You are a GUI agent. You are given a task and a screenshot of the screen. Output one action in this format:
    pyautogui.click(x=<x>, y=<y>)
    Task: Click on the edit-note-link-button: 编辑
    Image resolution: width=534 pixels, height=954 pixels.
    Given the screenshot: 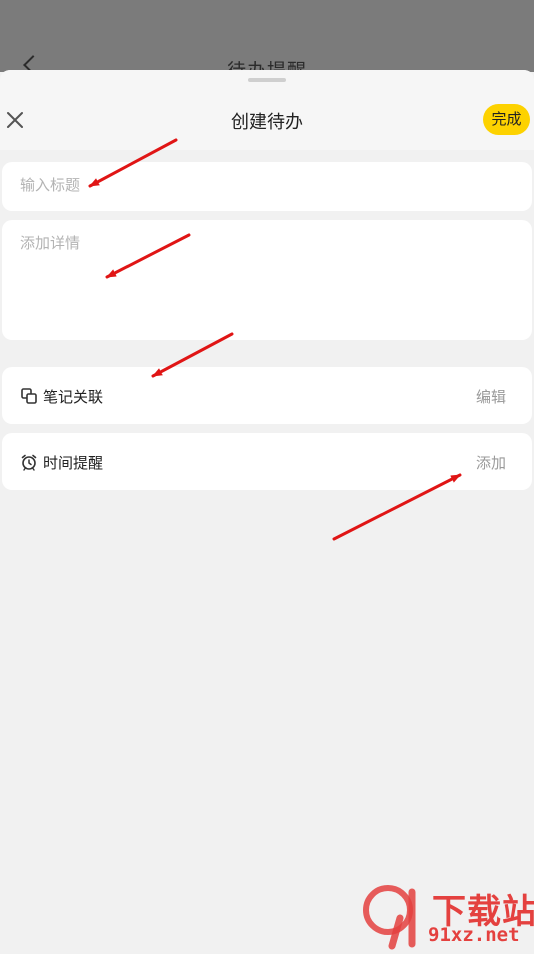 What is the action you would take?
    pyautogui.click(x=491, y=396)
    